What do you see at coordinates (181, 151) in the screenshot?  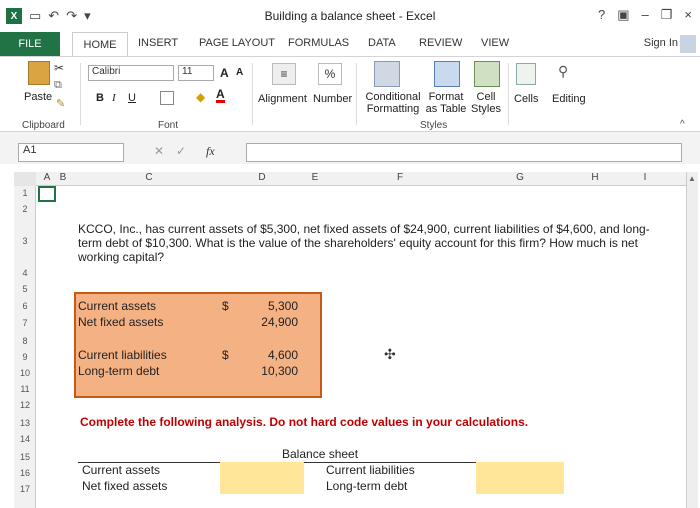 I see `enter-icon: ✓` at bounding box center [181, 151].